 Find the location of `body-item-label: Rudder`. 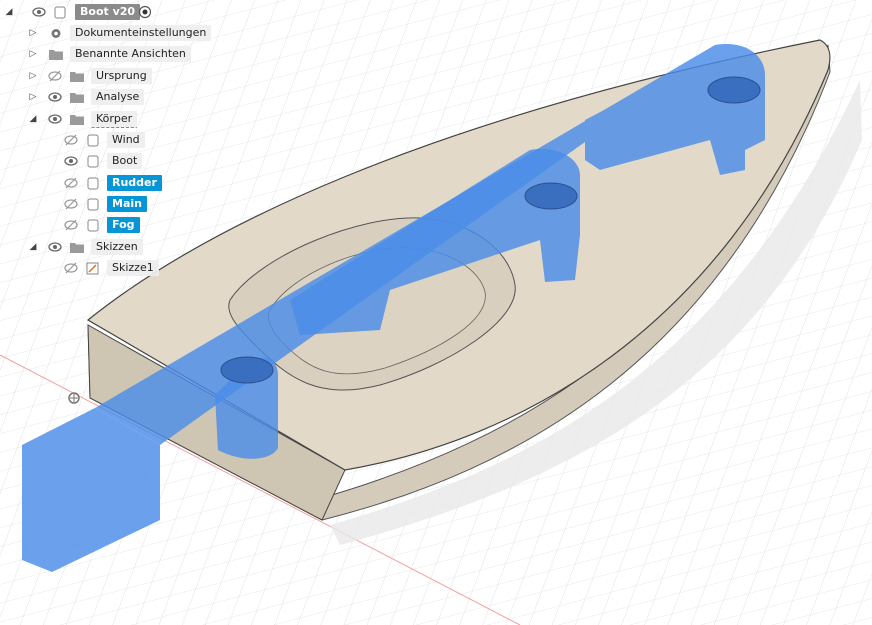

body-item-label: Rudder is located at coordinates (134, 183).